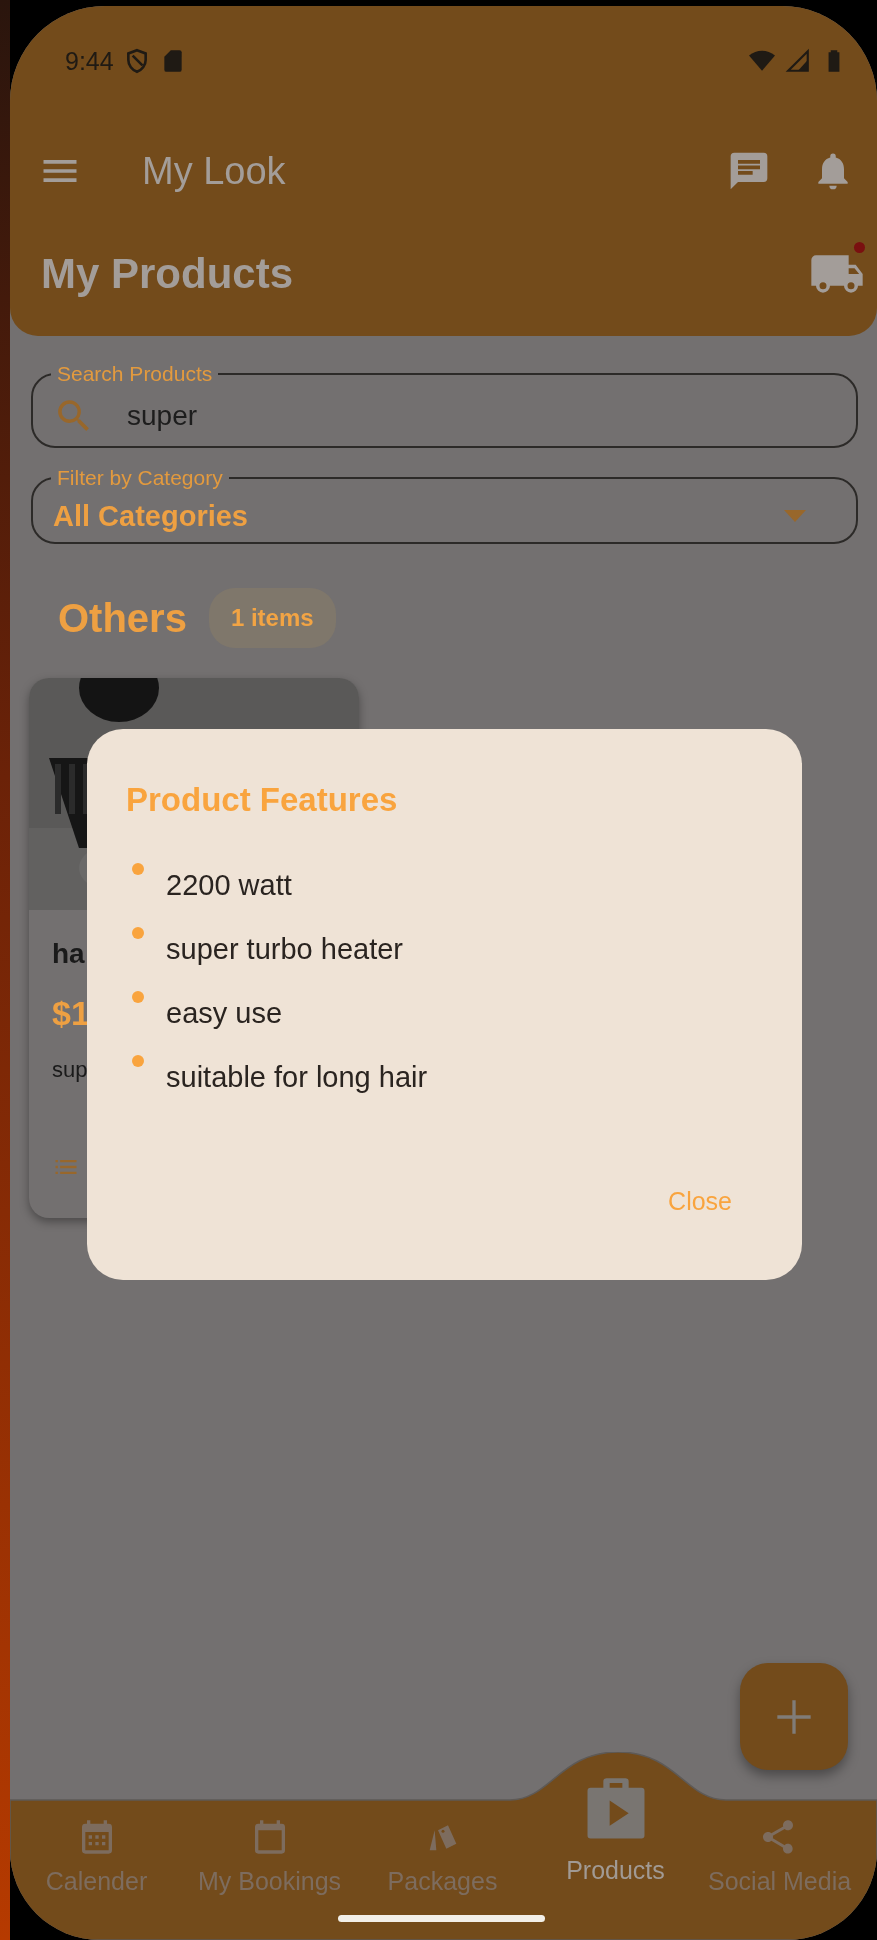 The width and height of the screenshot is (877, 1940). I want to click on product-description: sup, so click(70, 1070).